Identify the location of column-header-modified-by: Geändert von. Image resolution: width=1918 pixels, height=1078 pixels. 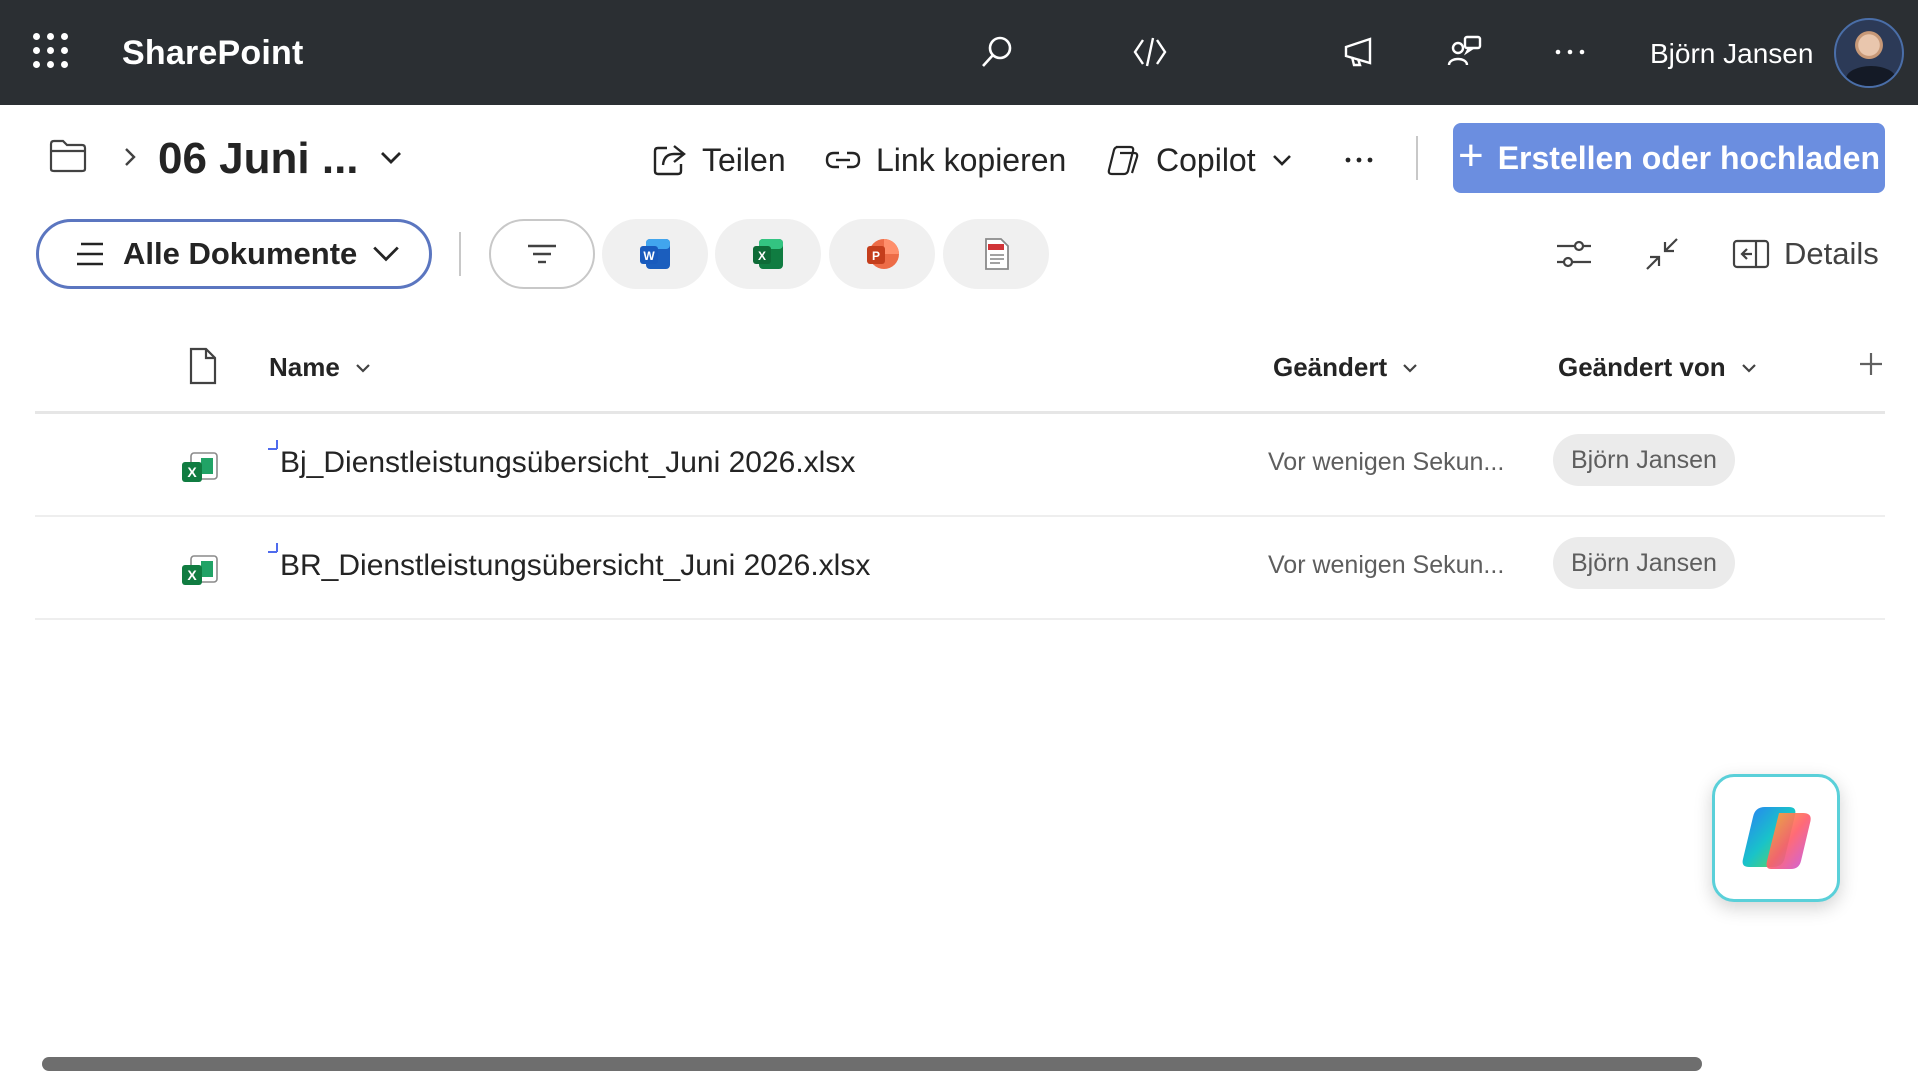
(1658, 367).